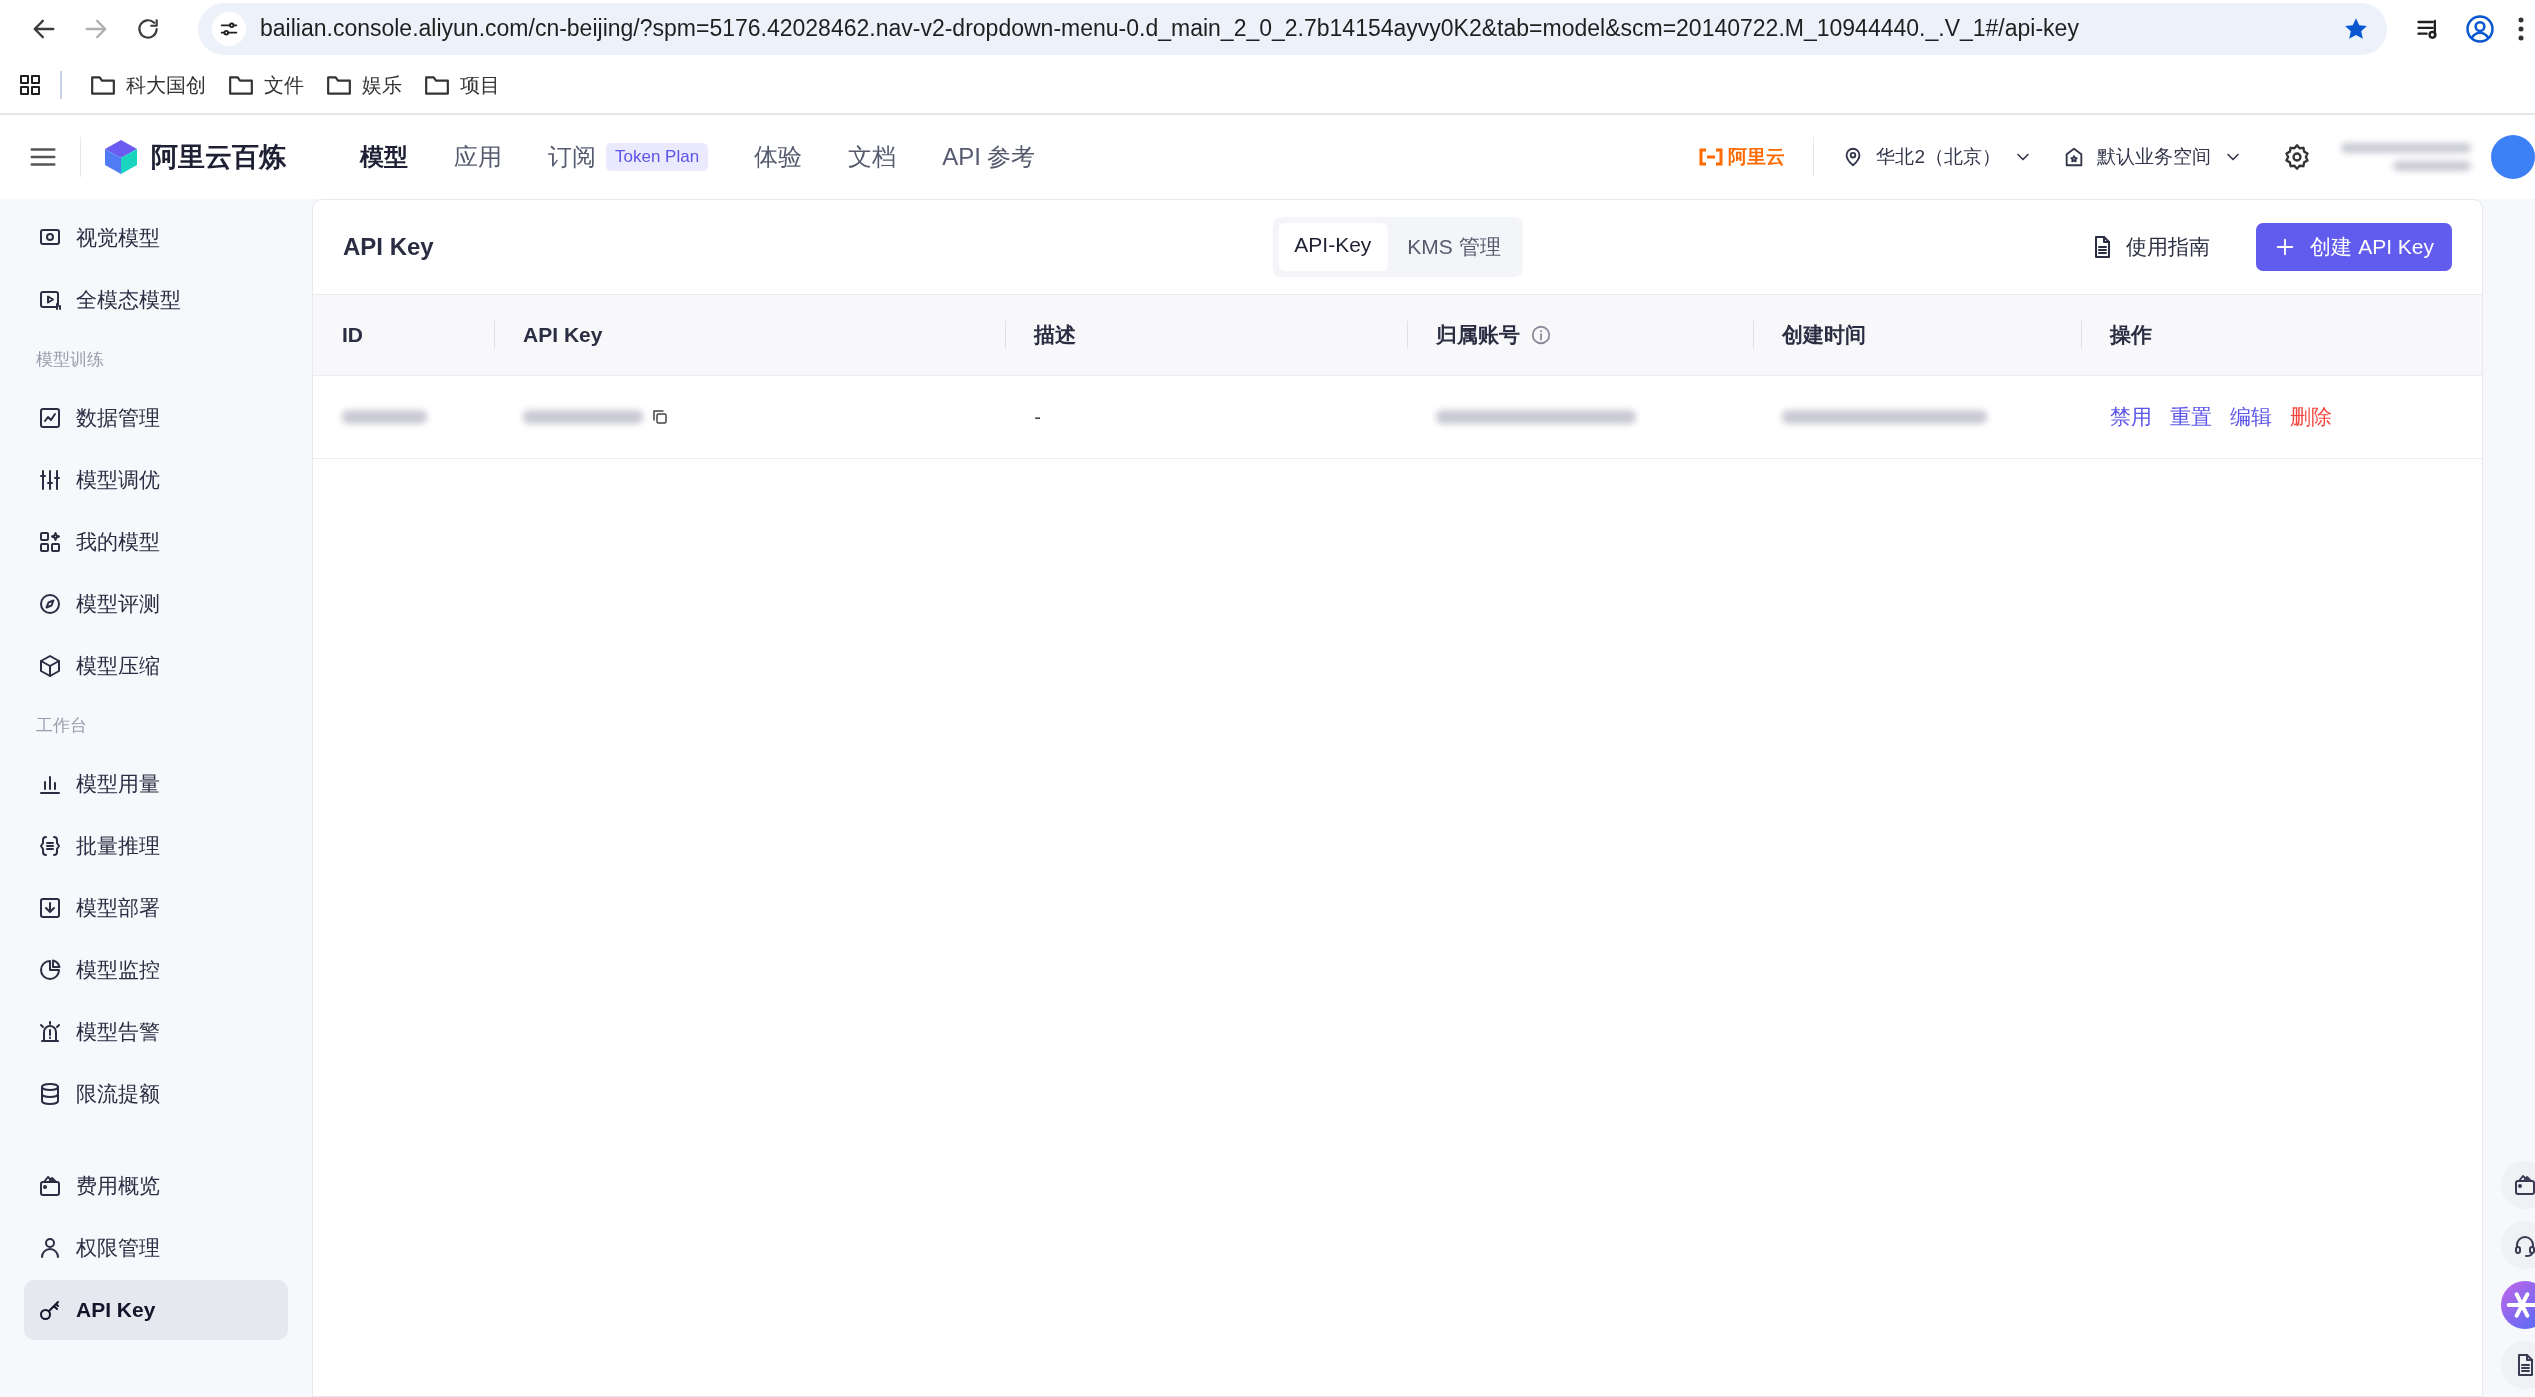 The width and height of the screenshot is (2535, 1397). I want to click on compass-icon, so click(50, 604).